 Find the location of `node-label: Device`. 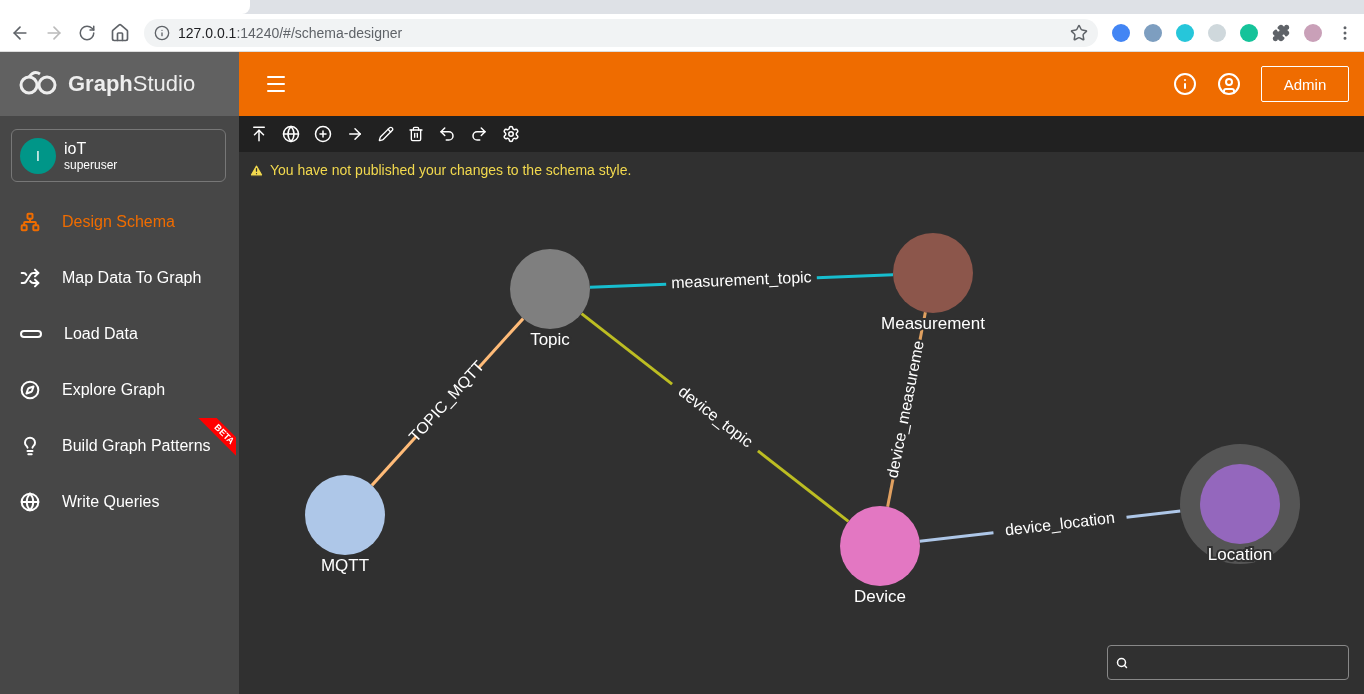

node-label: Device is located at coordinates (880, 596).